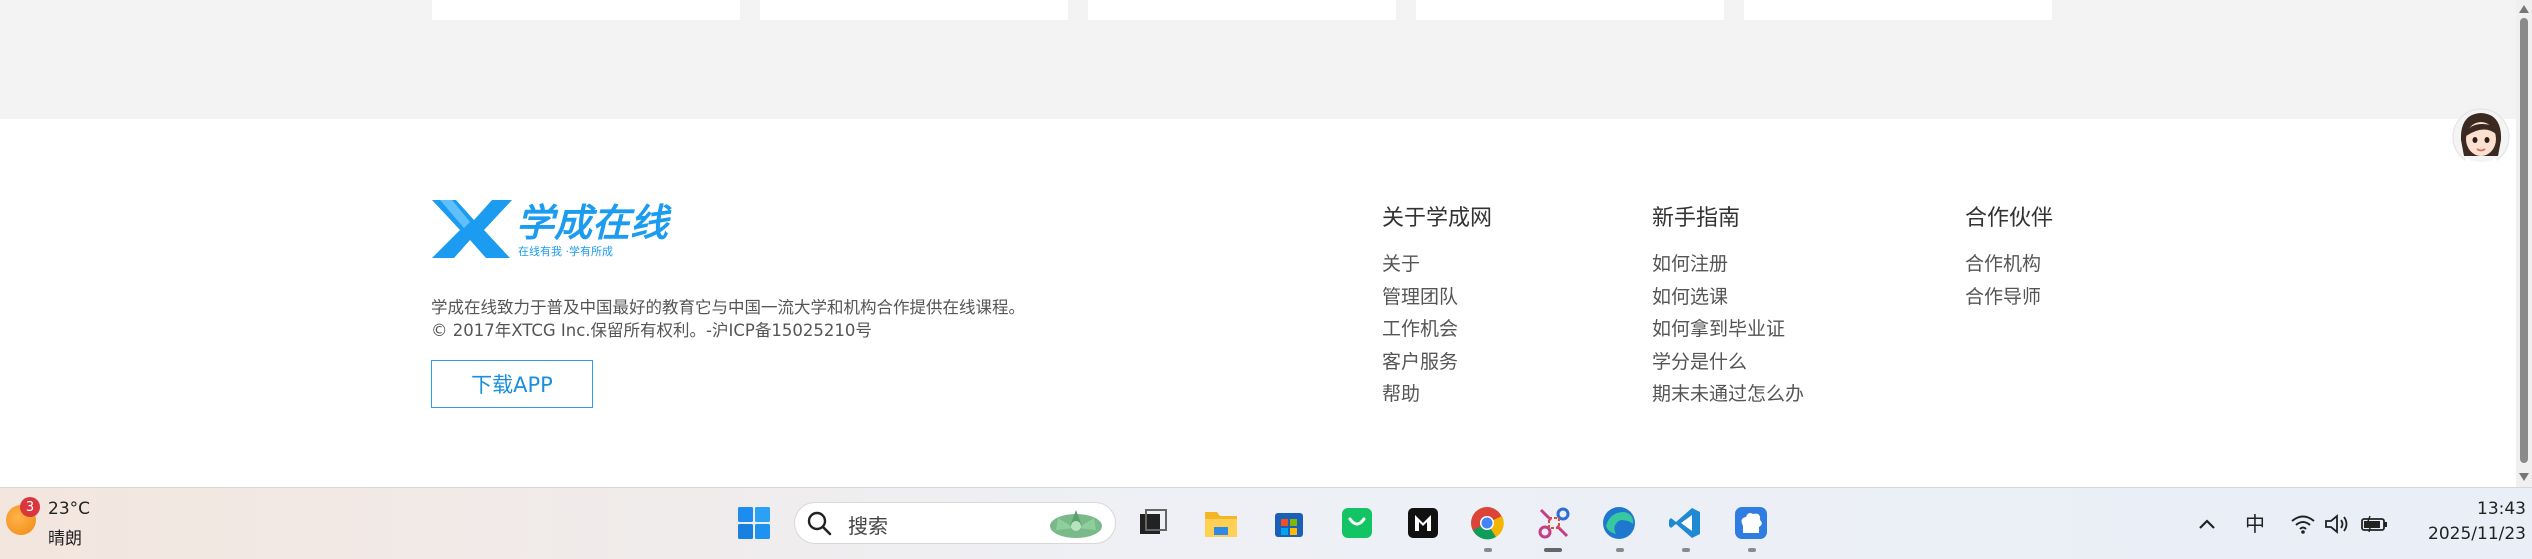 The image size is (2532, 559). Describe the element at coordinates (1696, 218) in the screenshot. I see `column-title: 新手指南` at that location.